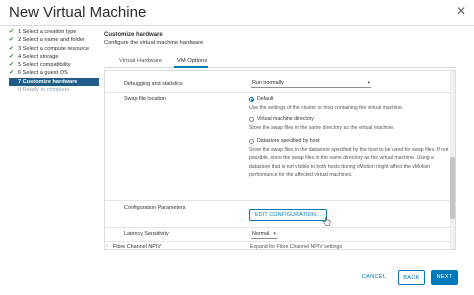 The width and height of the screenshot is (474, 295). Describe the element at coordinates (145, 99) in the screenshot. I see `swap-file-label: Swap file location` at that location.